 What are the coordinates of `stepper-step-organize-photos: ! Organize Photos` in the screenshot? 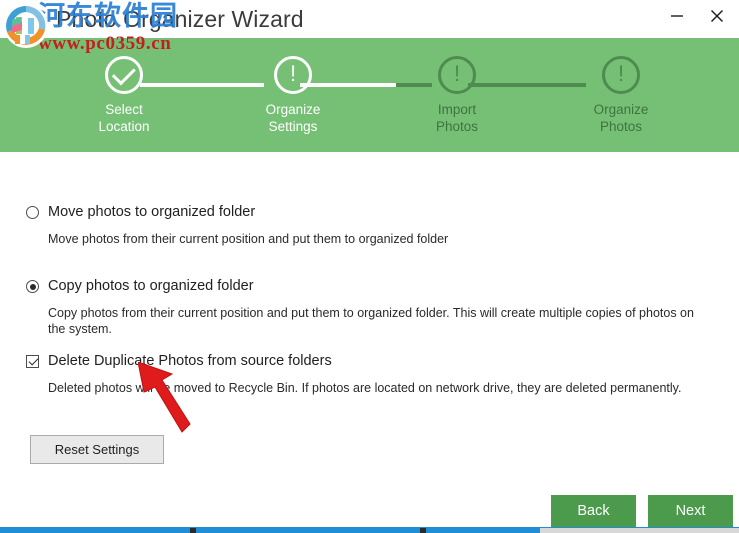 It's located at (621, 95).